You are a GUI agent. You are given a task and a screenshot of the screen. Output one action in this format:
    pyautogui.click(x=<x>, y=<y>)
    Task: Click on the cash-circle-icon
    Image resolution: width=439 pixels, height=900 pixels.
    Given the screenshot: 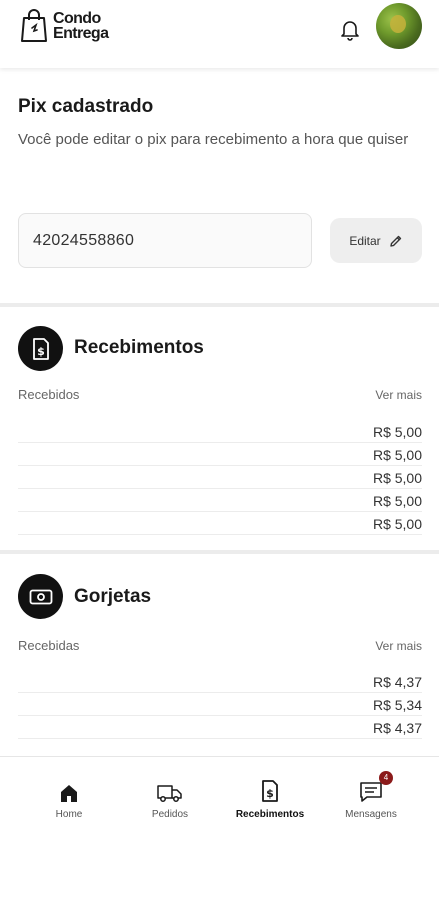 What is the action you would take?
    pyautogui.click(x=40, y=596)
    